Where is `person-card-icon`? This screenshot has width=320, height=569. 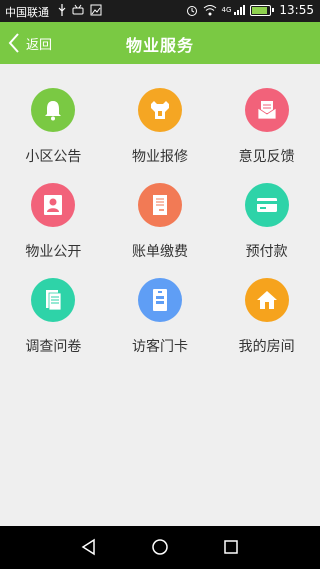
person-card-icon is located at coordinates (53, 205).